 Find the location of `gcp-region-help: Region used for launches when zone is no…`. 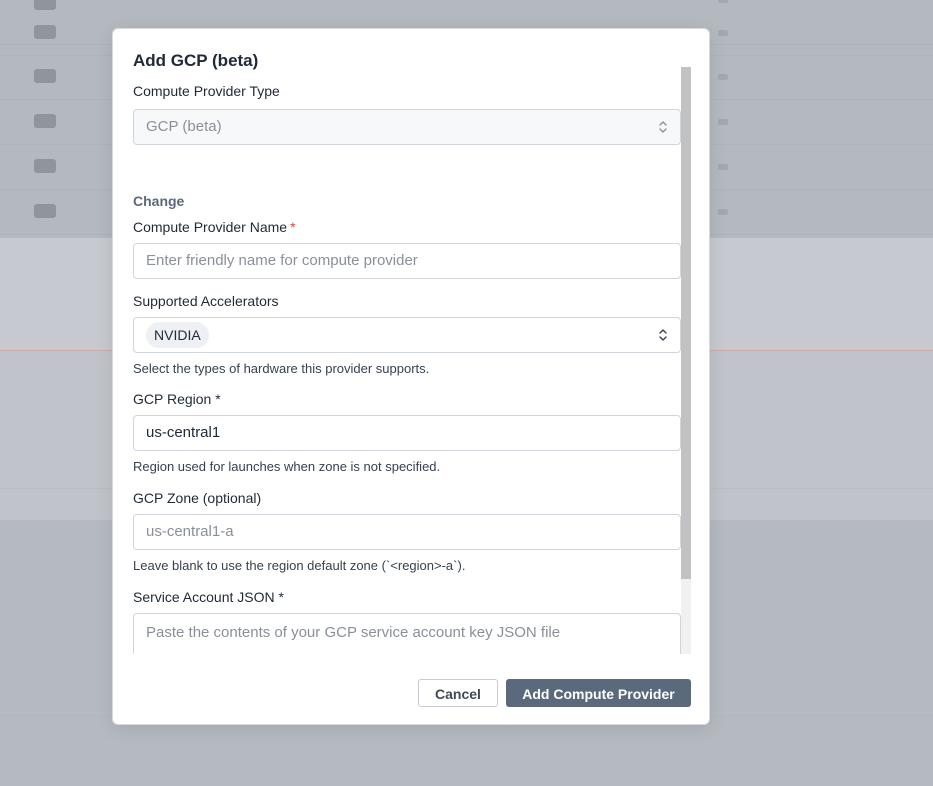

gcp-region-help: Region used for launches when zone is no… is located at coordinates (287, 466).